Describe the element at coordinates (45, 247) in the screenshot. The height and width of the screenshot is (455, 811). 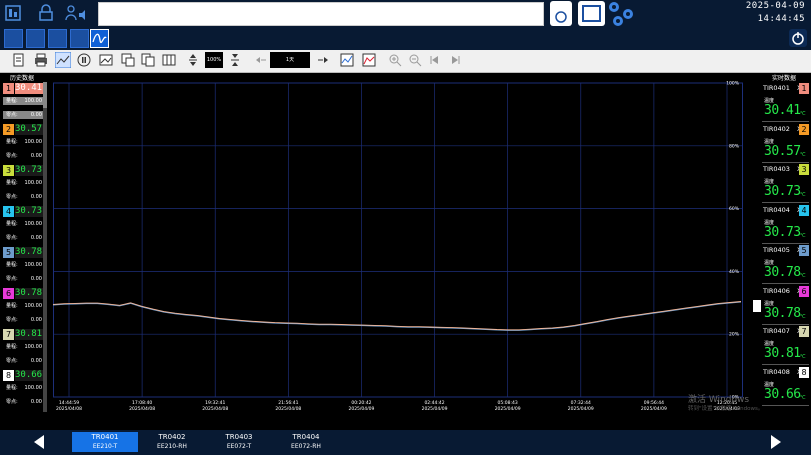
I see `history-scrollbar` at that location.